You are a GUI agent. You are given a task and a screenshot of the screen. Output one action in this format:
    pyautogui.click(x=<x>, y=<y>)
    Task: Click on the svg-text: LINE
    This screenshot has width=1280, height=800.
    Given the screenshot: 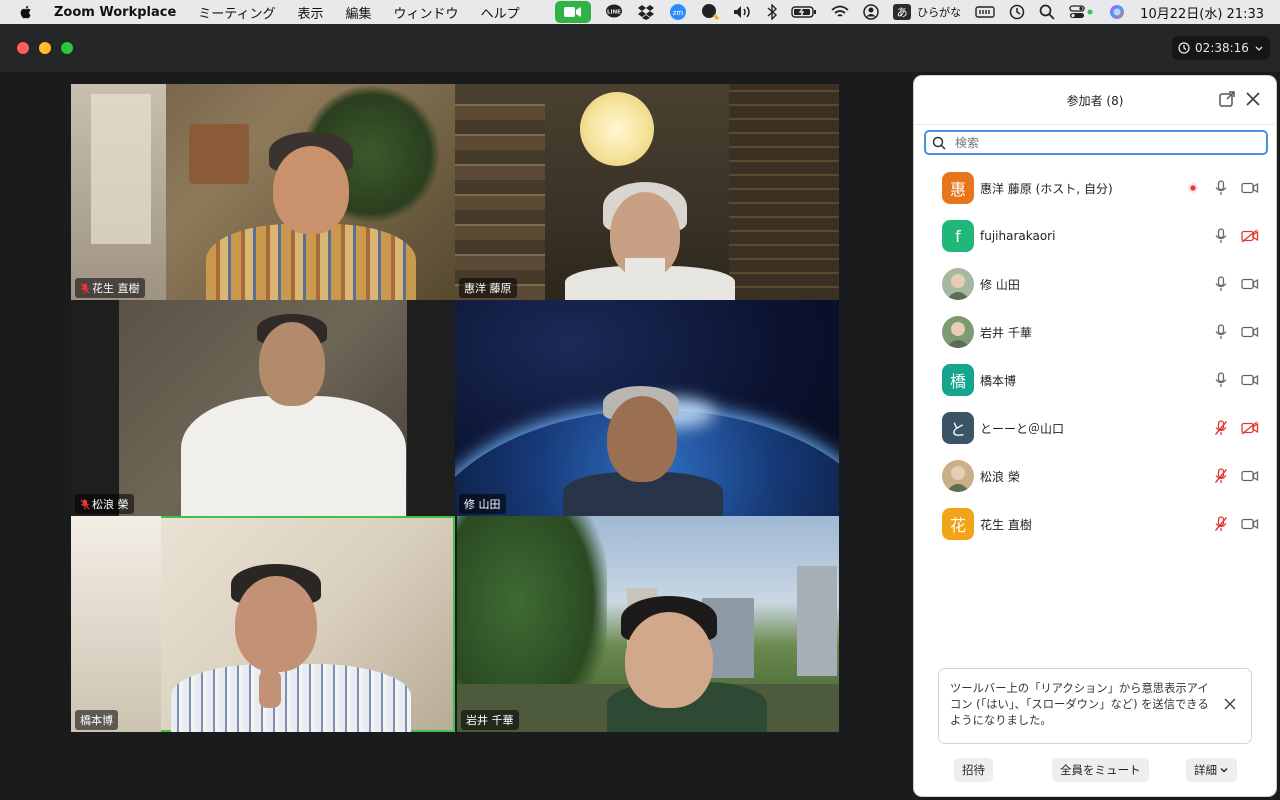 What is the action you would take?
    pyautogui.click(x=614, y=13)
    